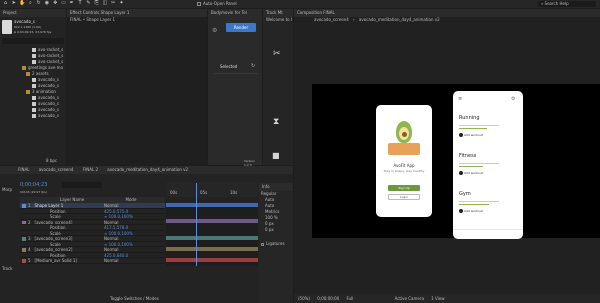  What do you see at coordinates (460, 99) in the screenshot?
I see `menu-icon: ≡` at bounding box center [460, 99].